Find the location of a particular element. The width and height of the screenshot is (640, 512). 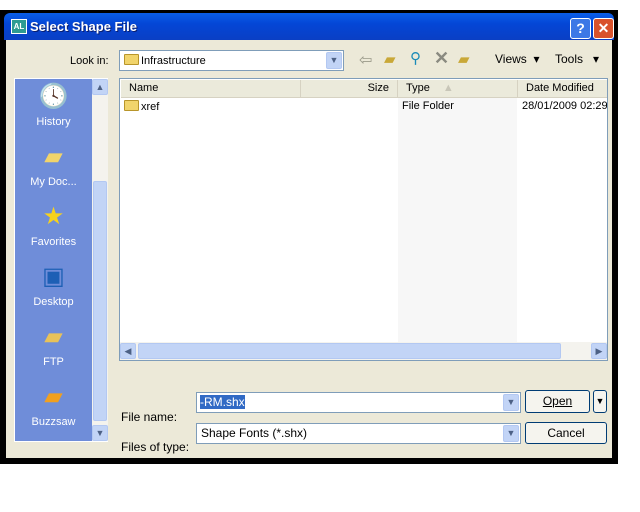

scroll-right-icon: ▶ is located at coordinates (599, 351).